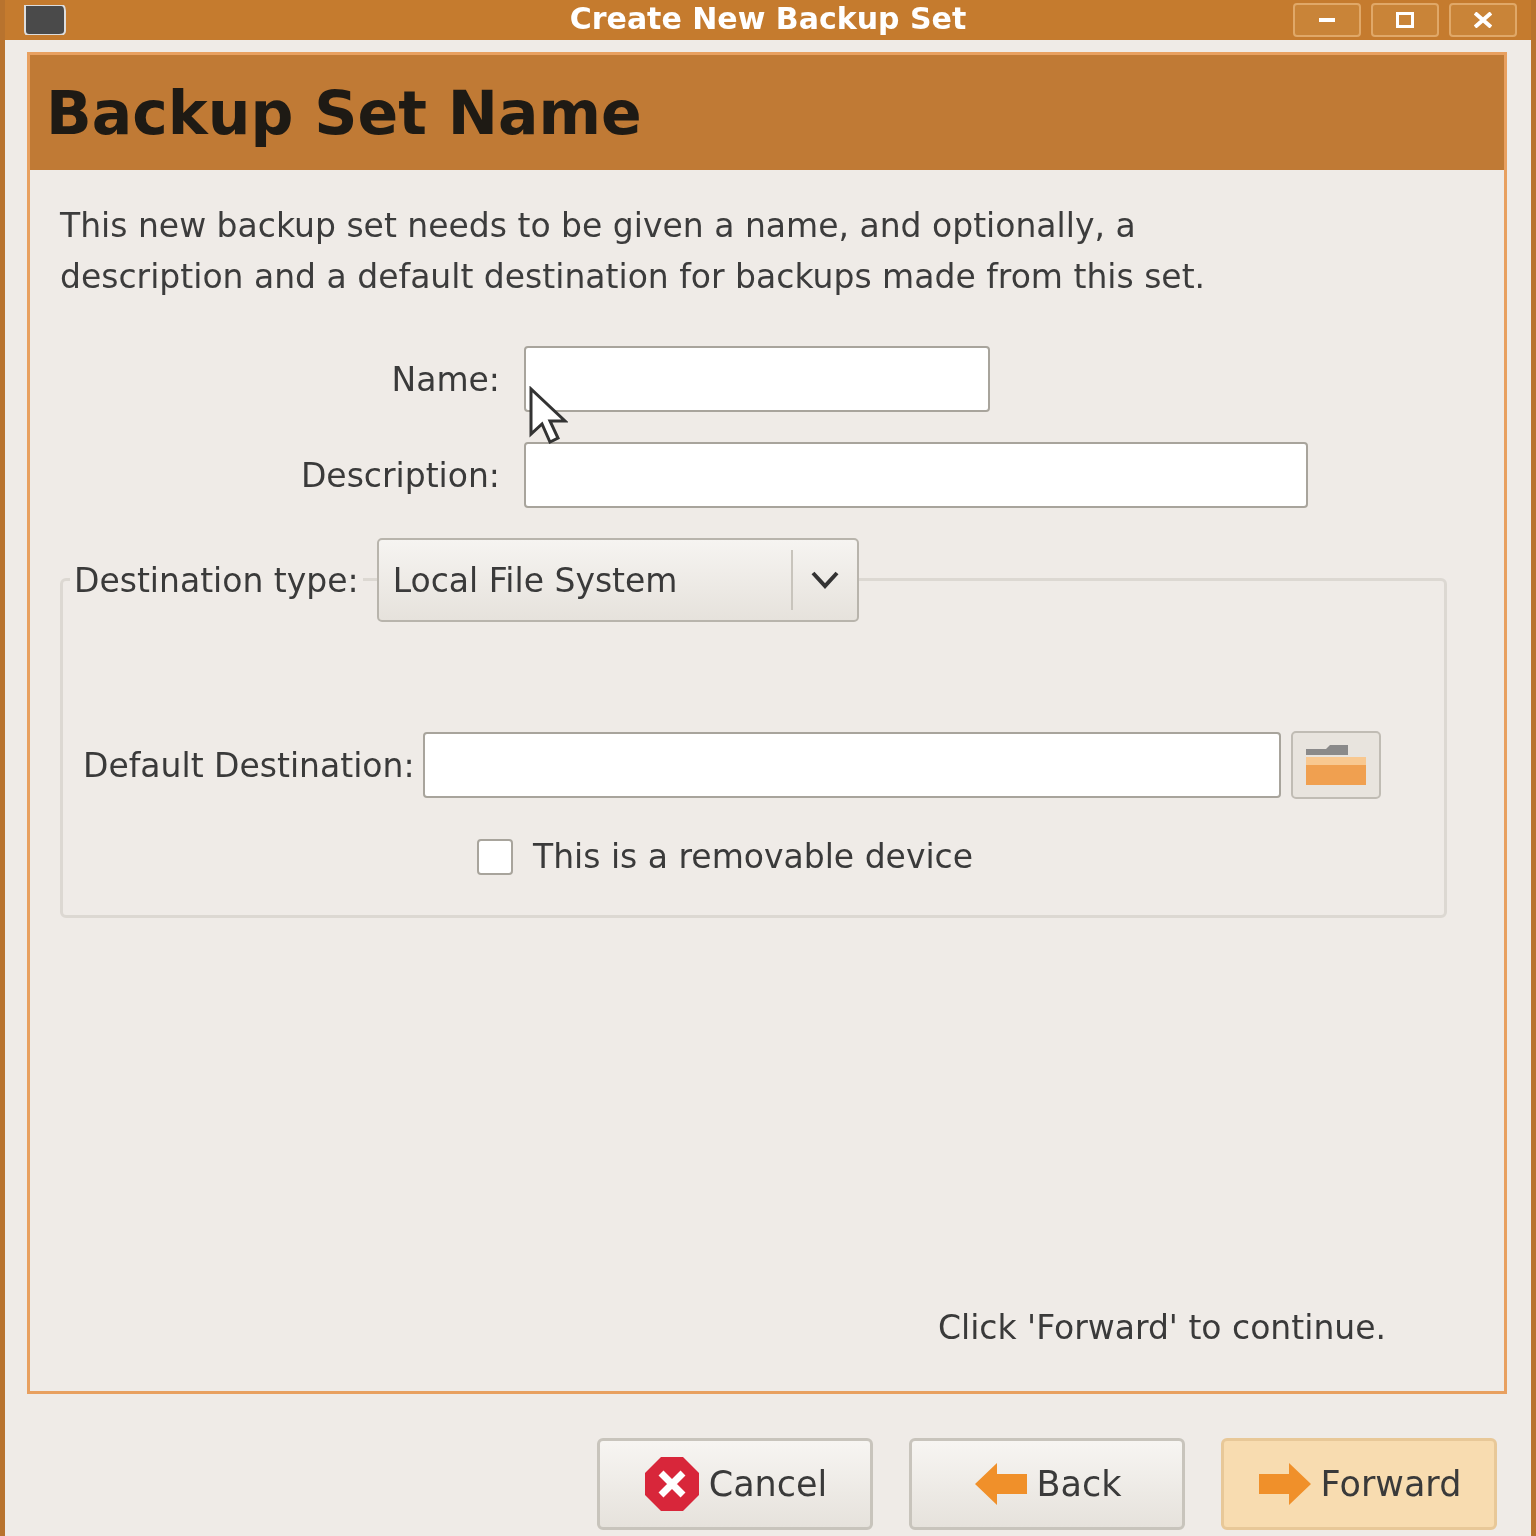 The image size is (1536, 1536). What do you see at coordinates (735, 1484) in the screenshot?
I see `cancel-button: Cancel` at bounding box center [735, 1484].